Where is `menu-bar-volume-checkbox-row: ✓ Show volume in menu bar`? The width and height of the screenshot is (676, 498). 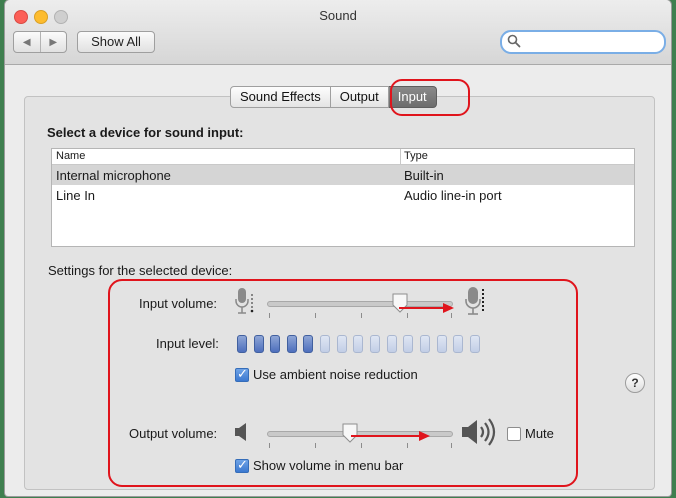
menu-bar-volume-checkbox-row: ✓ Show volume in menu bar is located at coordinates (335, 466).